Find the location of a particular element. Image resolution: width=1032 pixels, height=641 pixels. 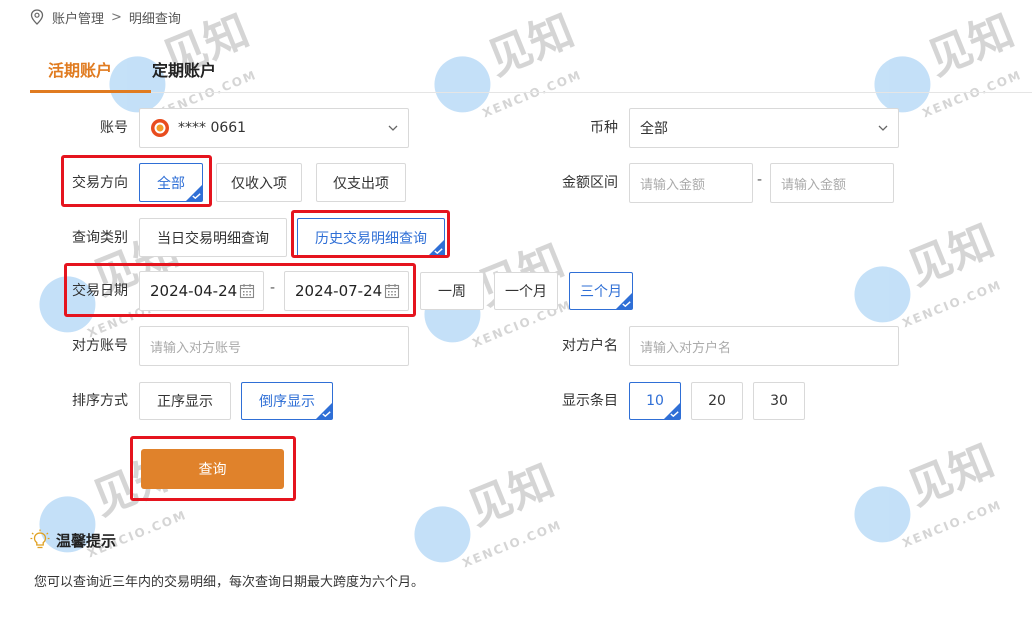

currency-select: 全部 is located at coordinates (764, 128).